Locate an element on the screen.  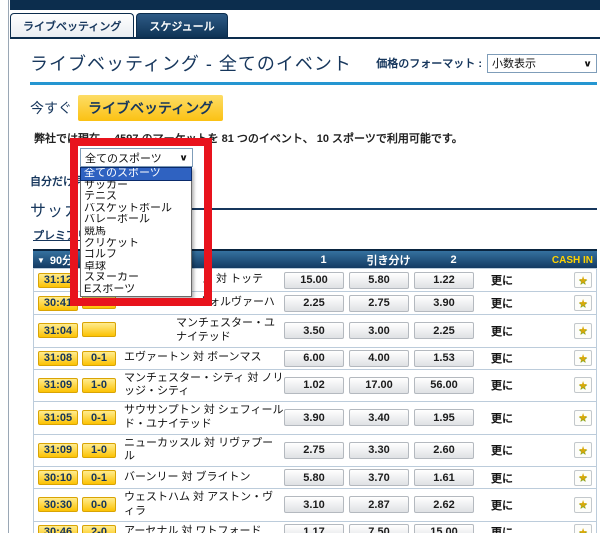
odds-away-button: 1.61 is located at coordinates (444, 477).